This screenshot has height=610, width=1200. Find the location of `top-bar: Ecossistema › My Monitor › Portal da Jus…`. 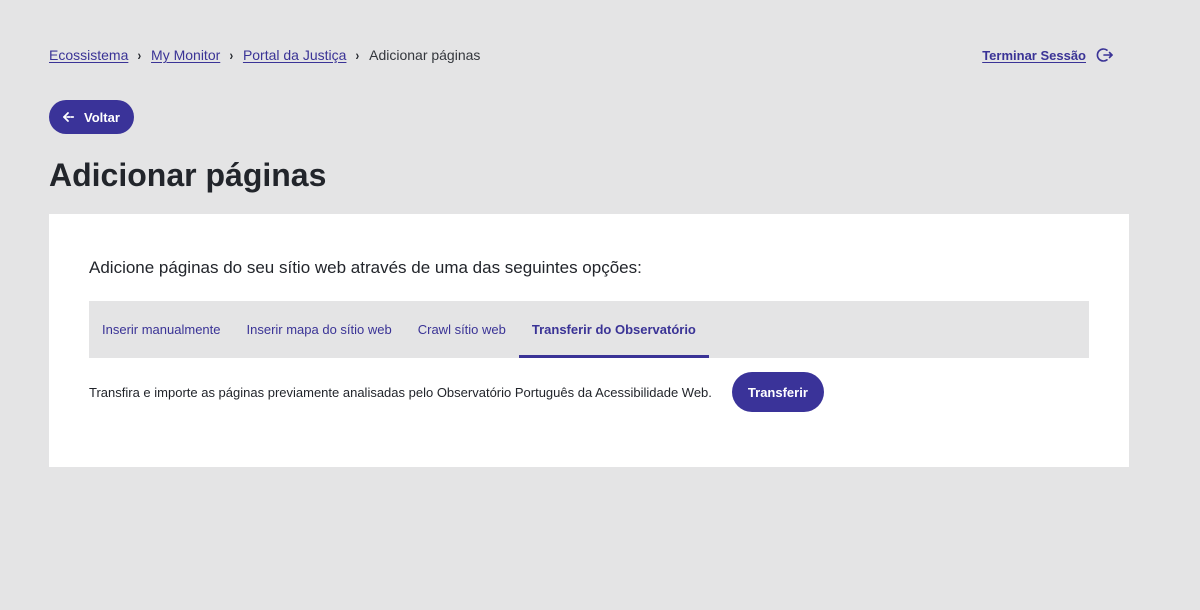

top-bar: Ecossistema › My Monitor › Portal da Jus… is located at coordinates (581, 55).